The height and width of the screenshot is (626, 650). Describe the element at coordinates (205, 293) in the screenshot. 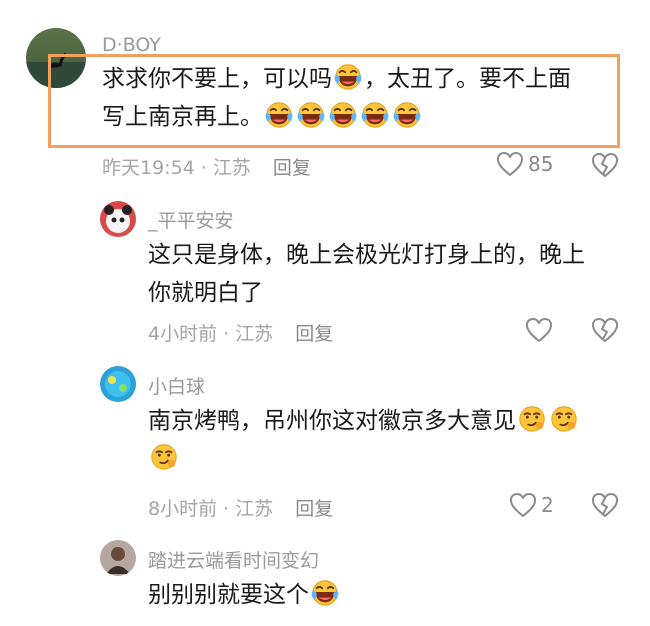

I see `comment-text-part: 你就明白了` at that location.